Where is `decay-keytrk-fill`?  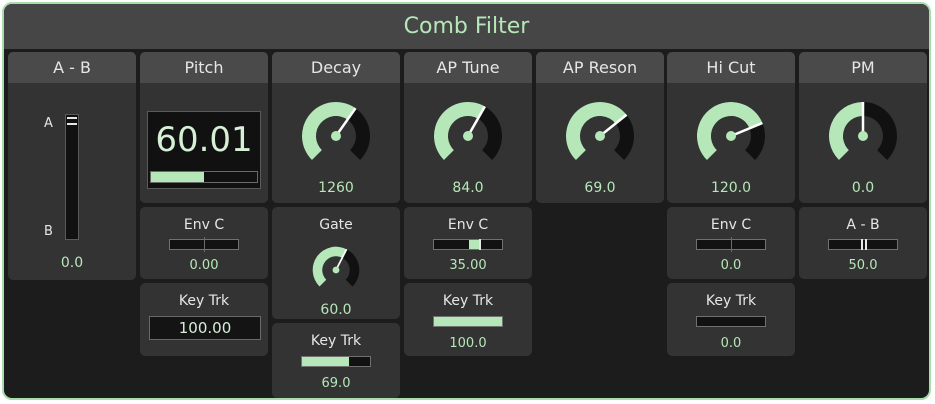 decay-keytrk-fill is located at coordinates (325, 361).